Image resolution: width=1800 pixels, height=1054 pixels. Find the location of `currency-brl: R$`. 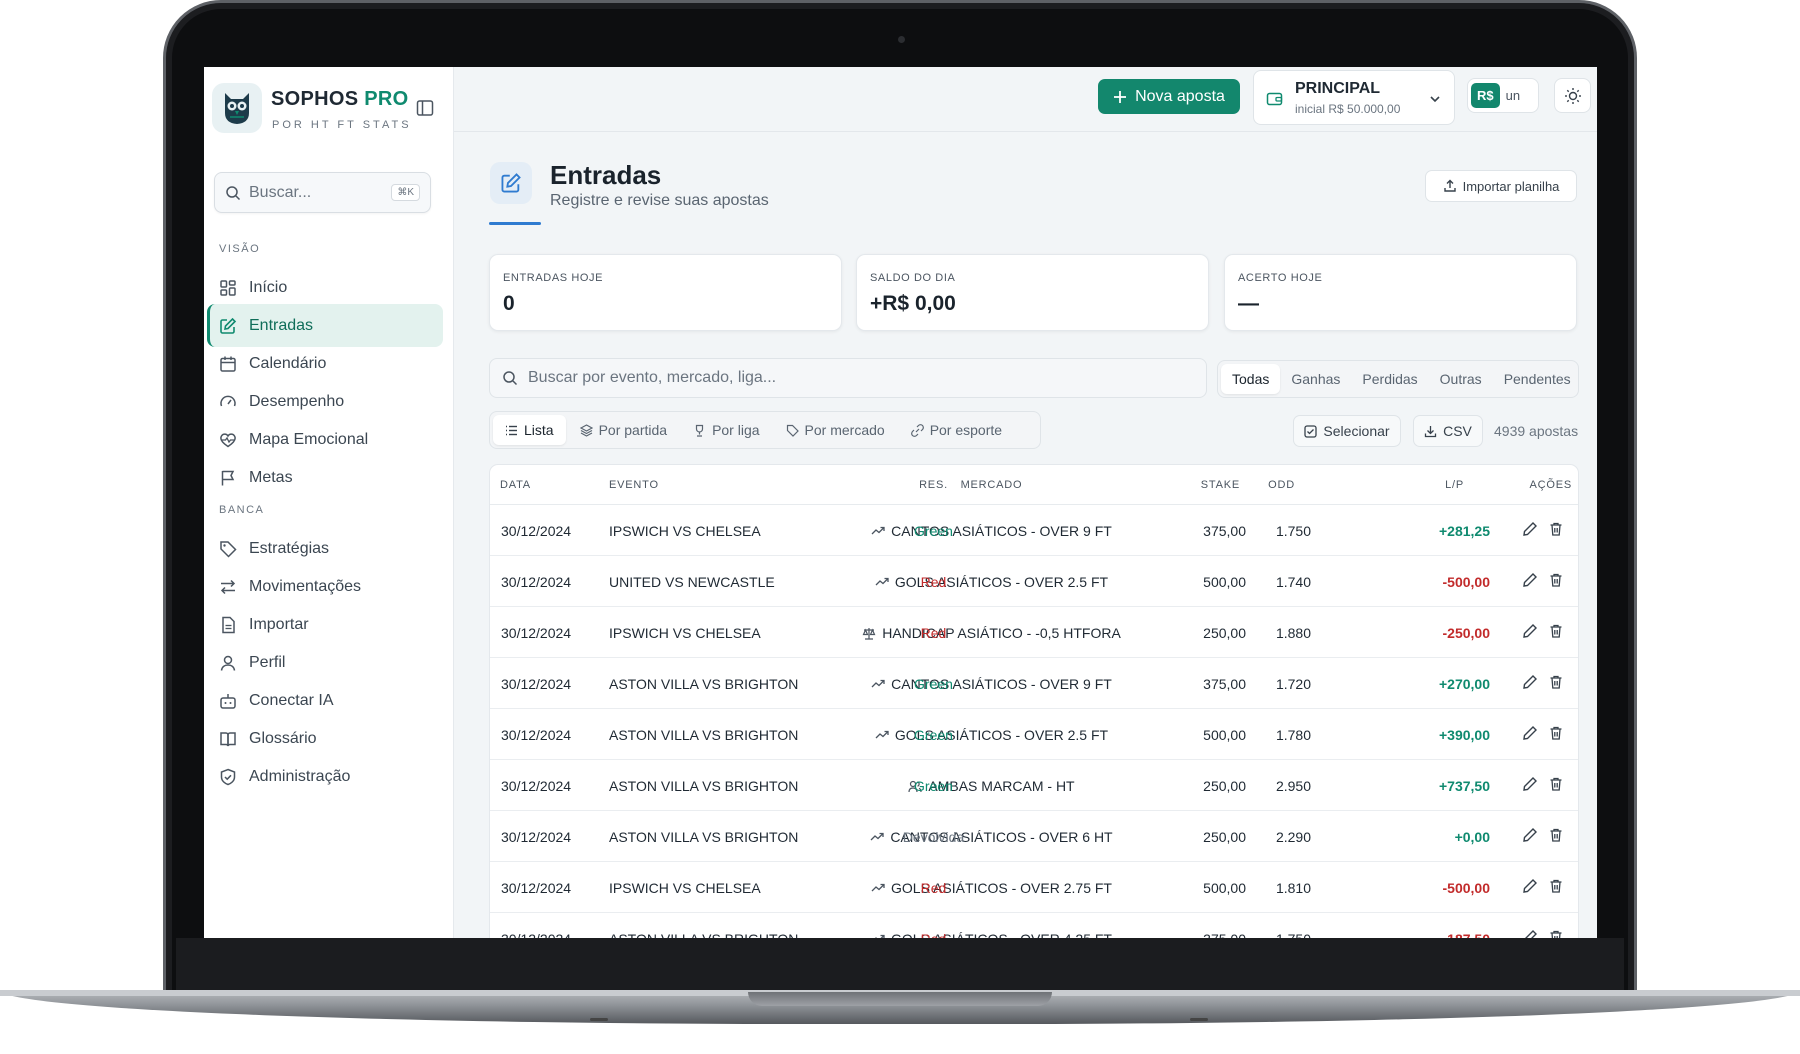

currency-brl: R$ is located at coordinates (1485, 95).